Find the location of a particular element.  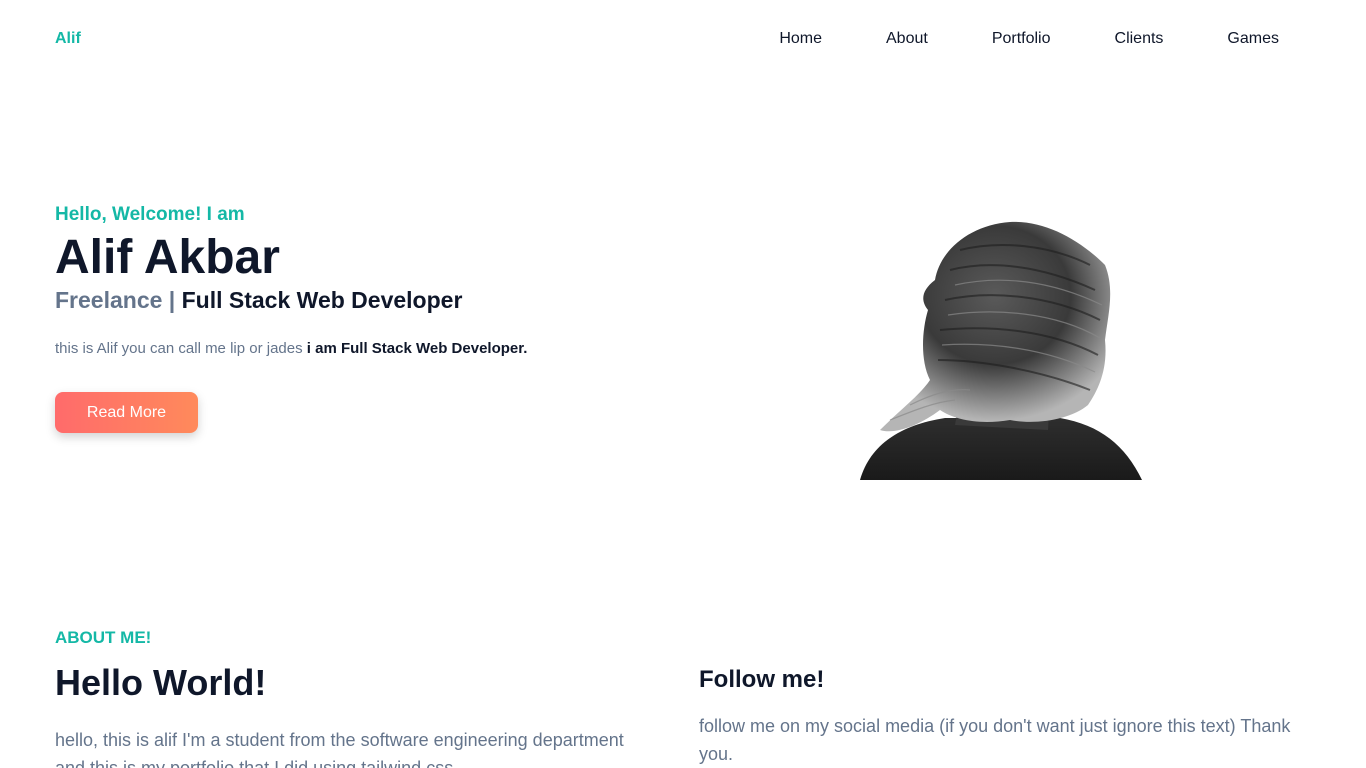

nav-link-portfolio: Portfolio is located at coordinates (1021, 39).